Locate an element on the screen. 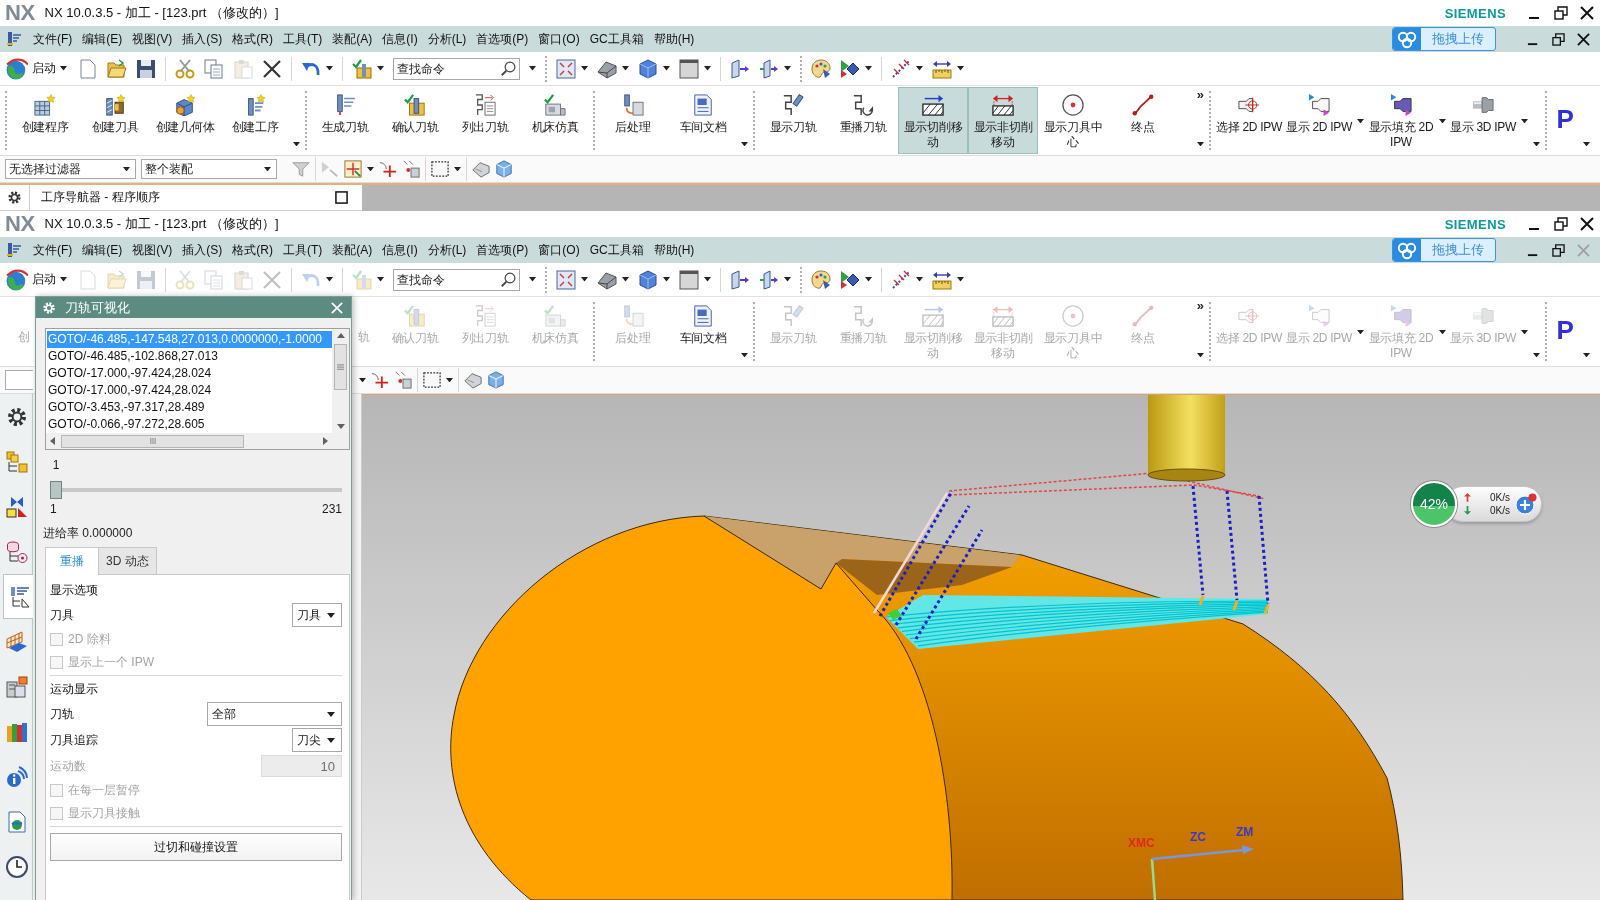 This screenshot has width=1600, height=900. plus-icon is located at coordinates (1526, 504).